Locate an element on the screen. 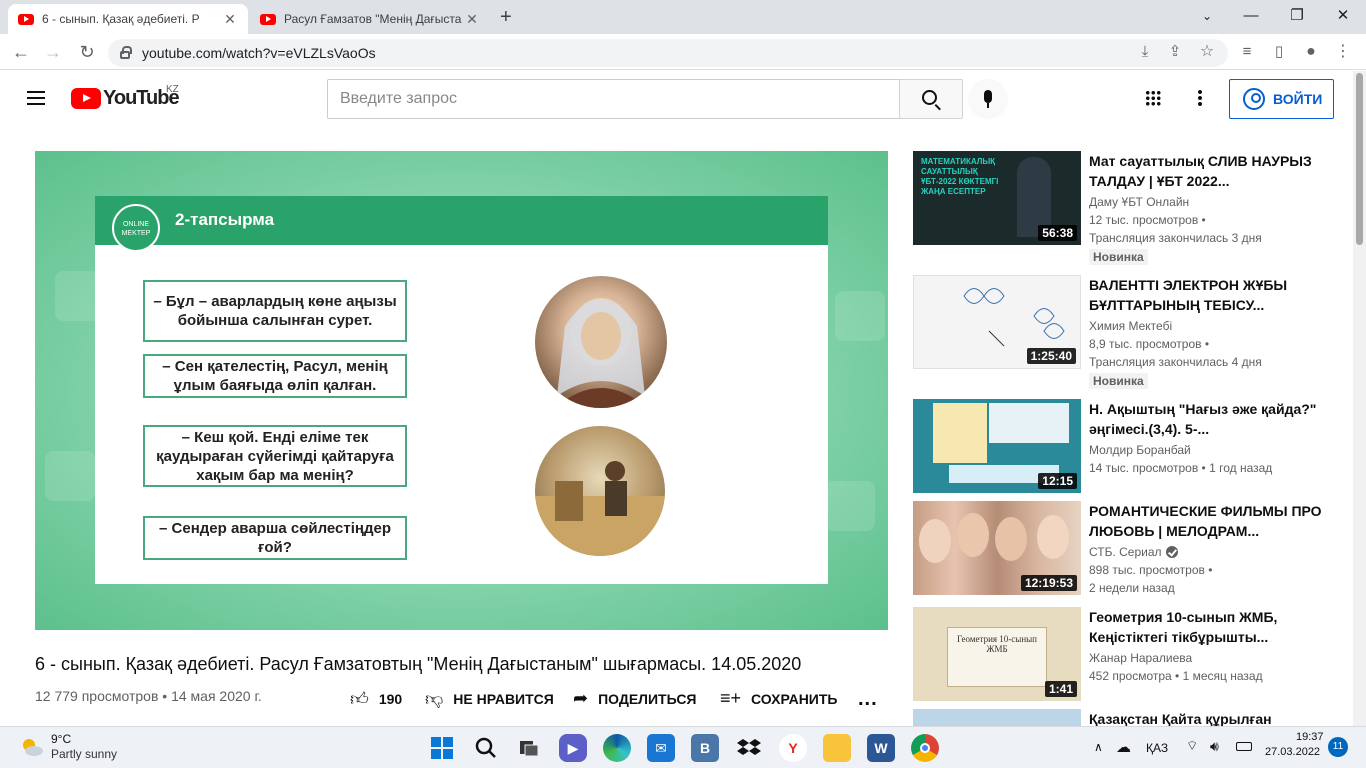 The image size is (1366, 768). weather-temperature: 9°C is located at coordinates (61, 739).